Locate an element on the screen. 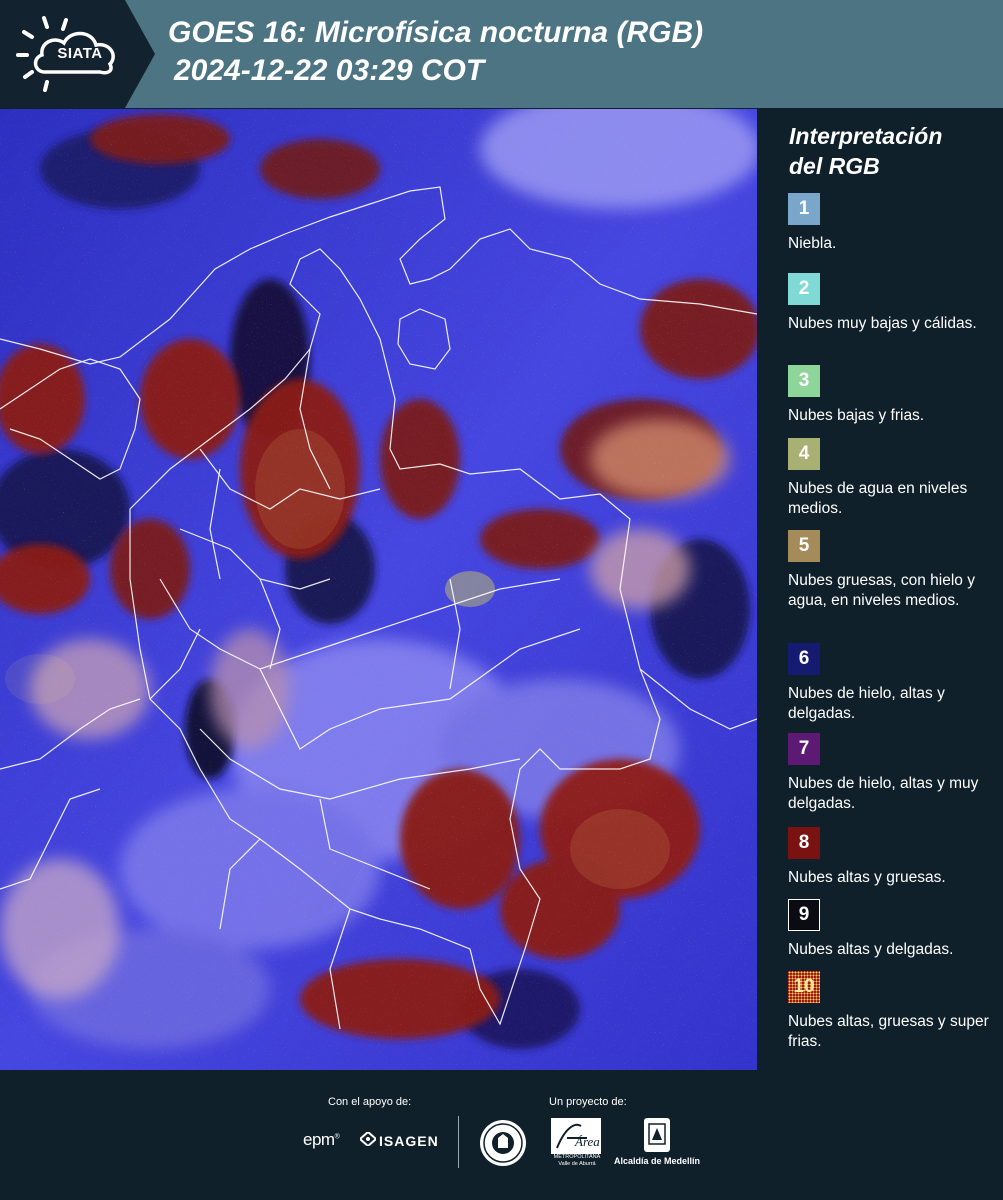  legend-swatch: 3 is located at coordinates (804, 381).